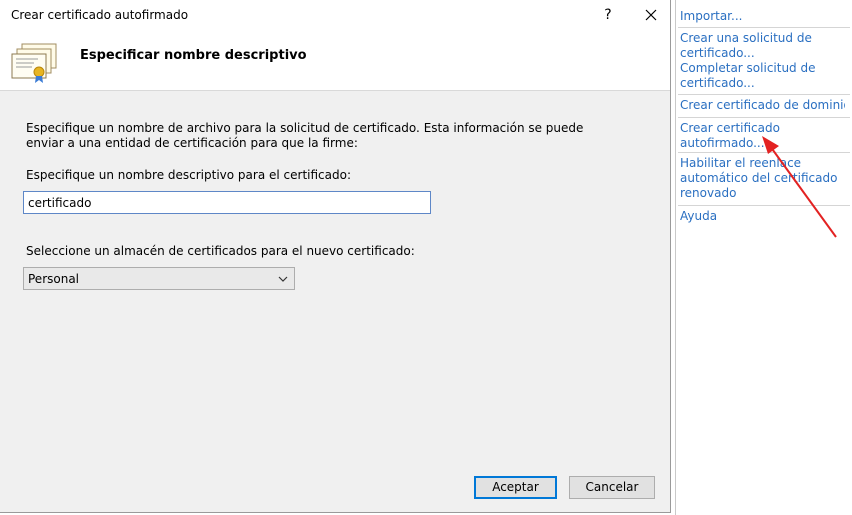 The height and width of the screenshot is (515, 852). I want to click on certificate-store-select: Personal, so click(159, 278).